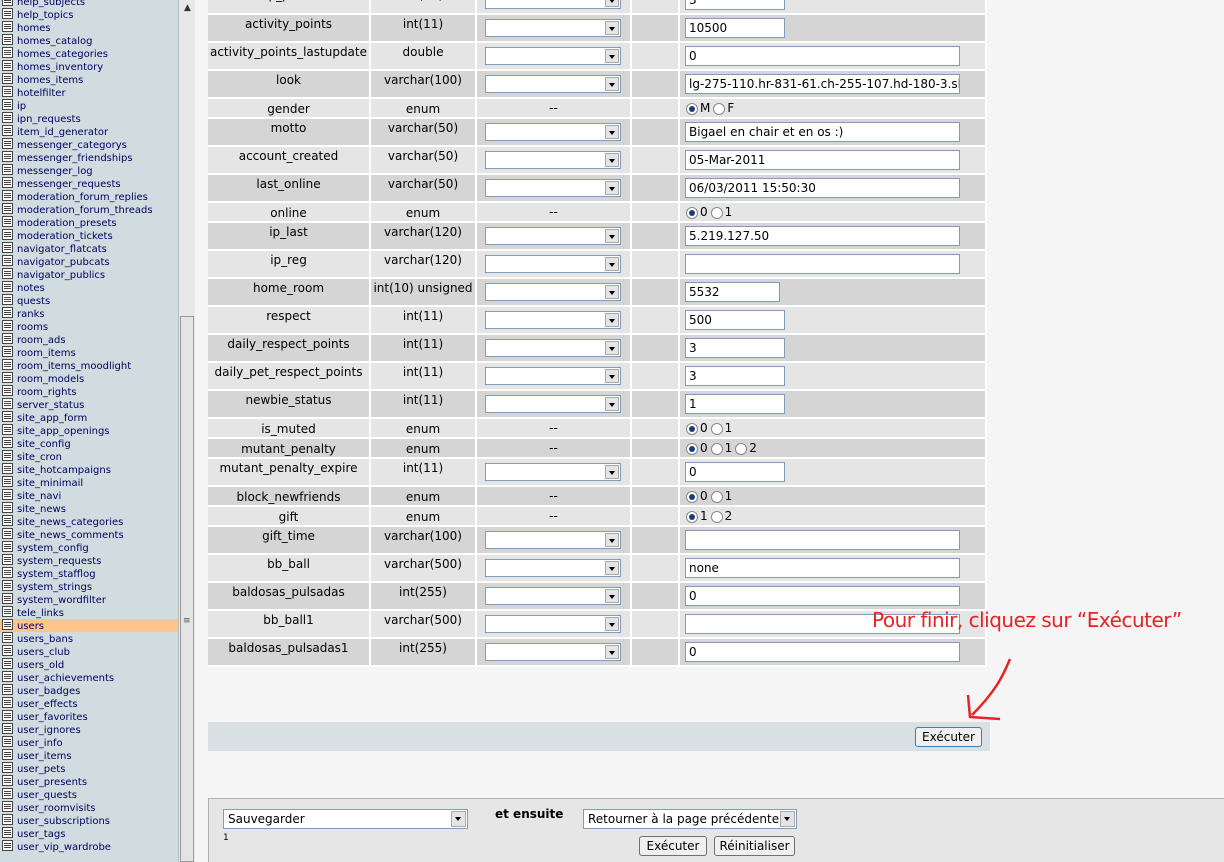  I want to click on table-list-item: user_pets, so click(89, 768).